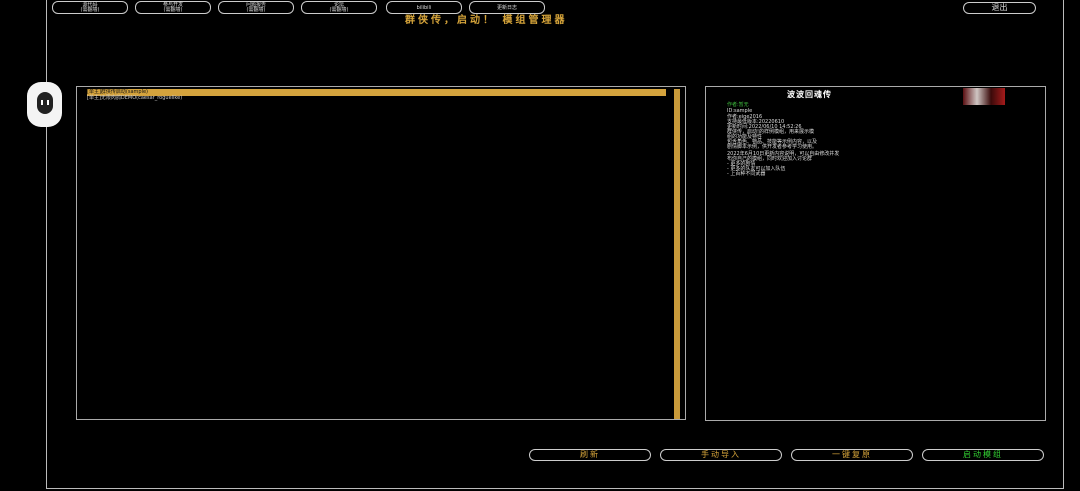 The image size is (1080, 491). What do you see at coordinates (746, 174) in the screenshot?
I see `detail-line: - 上百种不同武器` at bounding box center [746, 174].